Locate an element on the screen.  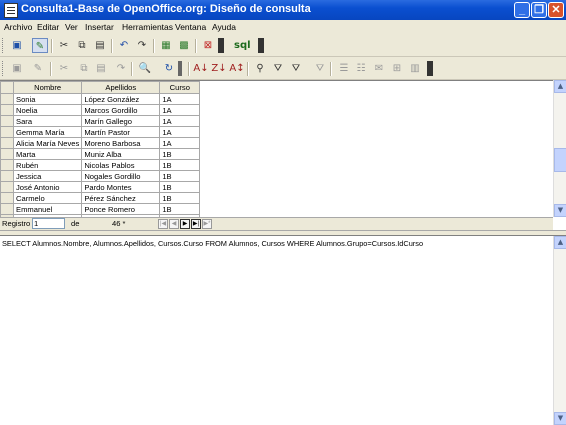
menu-archivo: Archivo is located at coordinates (18, 27).